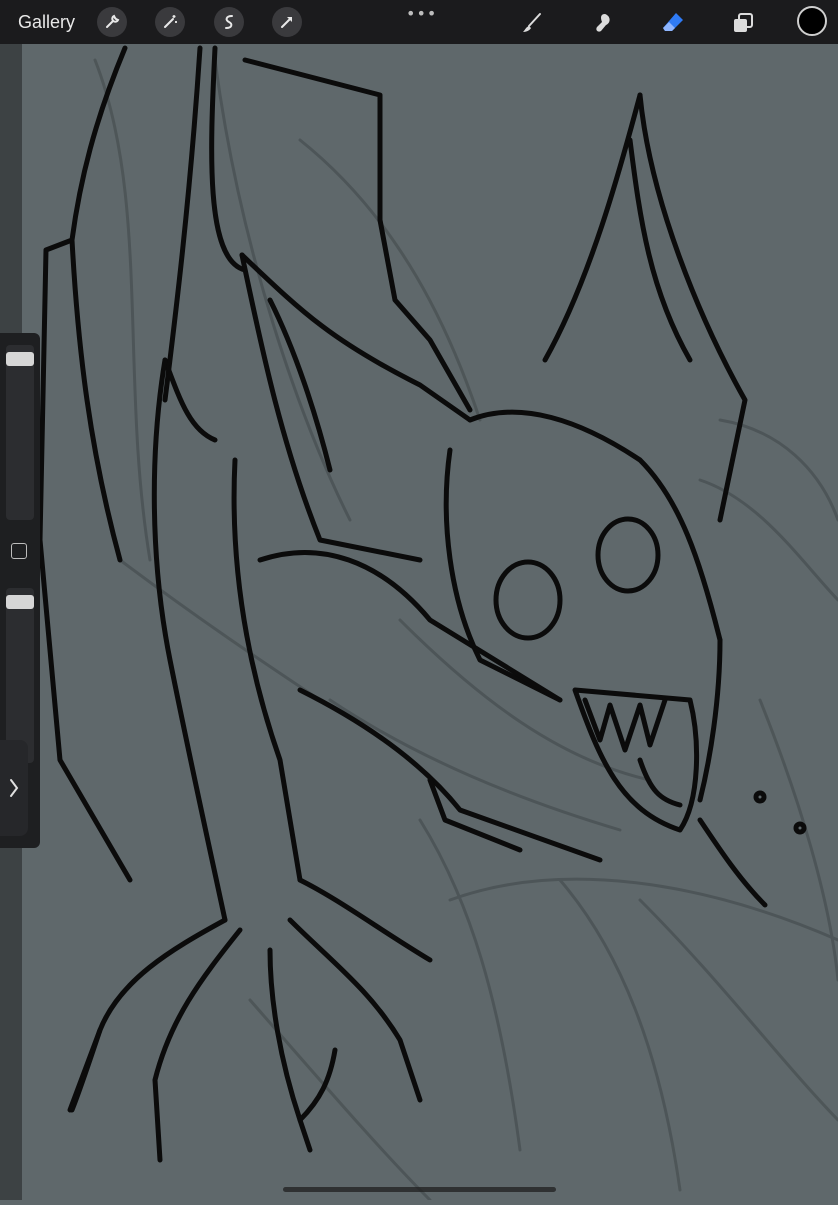 This screenshot has width=838, height=1205. Describe the element at coordinates (46, 22) in the screenshot. I see `gallery-button: Gallery` at that location.